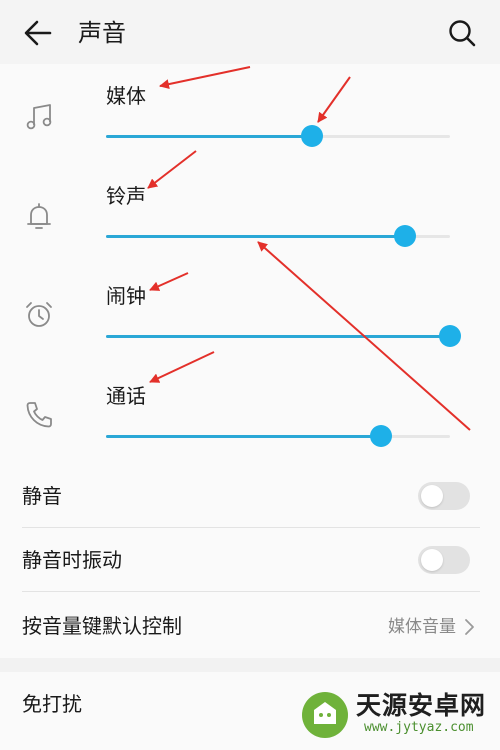  What do you see at coordinates (422, 627) in the screenshot?
I see `volume-key-default-value: 媒体音量` at bounding box center [422, 627].